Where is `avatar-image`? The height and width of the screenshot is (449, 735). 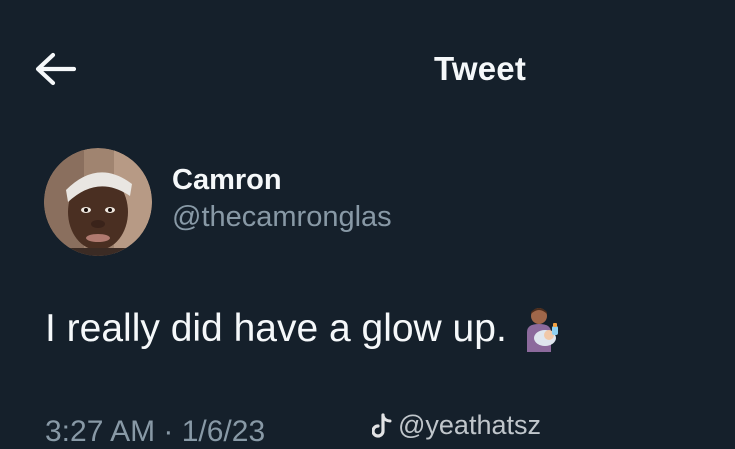
avatar-image is located at coordinates (98, 202).